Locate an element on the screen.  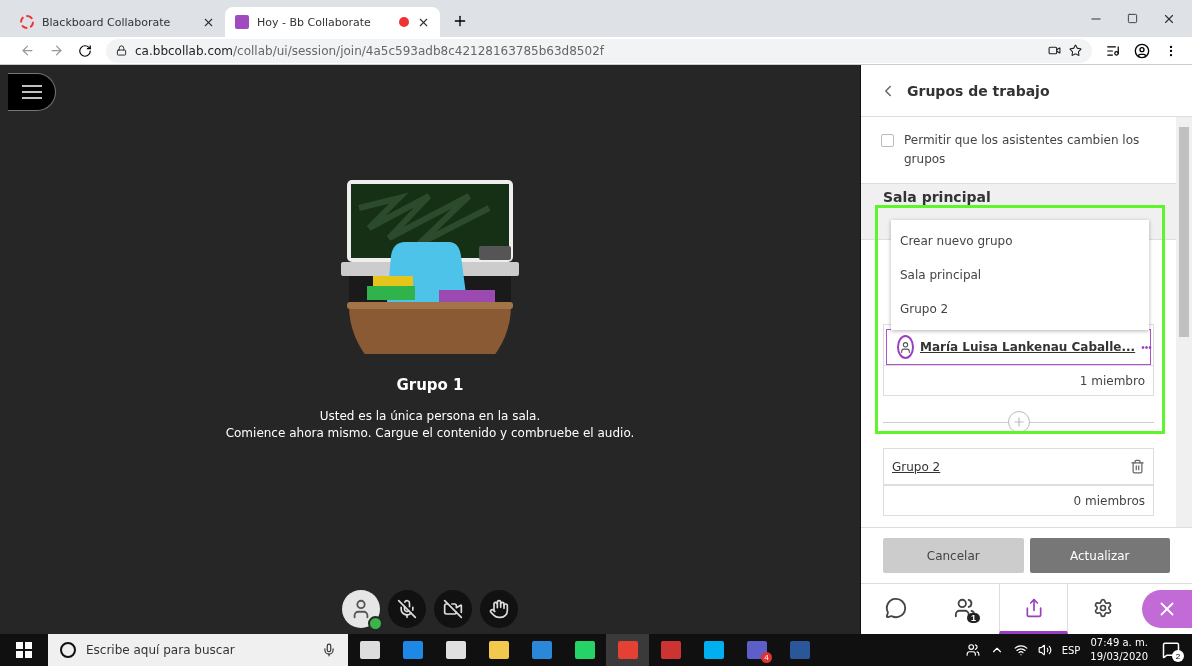
mic-off-icon is located at coordinates (407, 609).